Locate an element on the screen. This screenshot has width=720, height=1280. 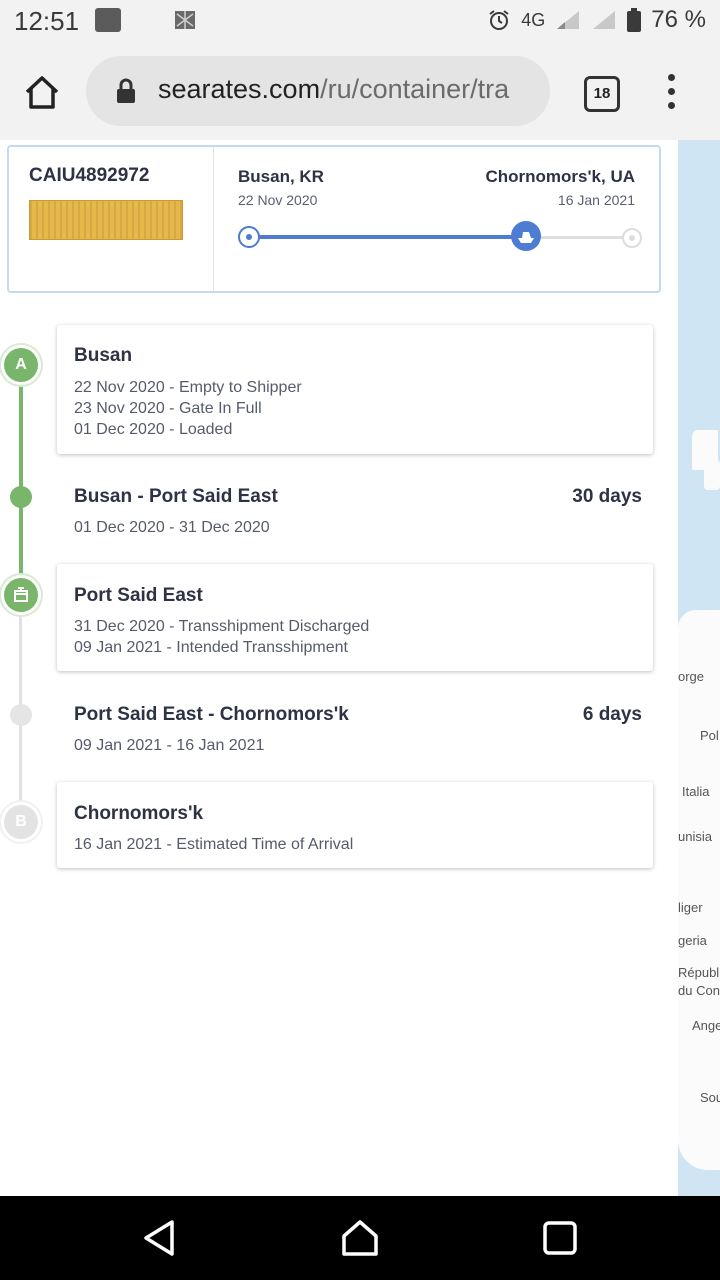
battery-level: 76 % is located at coordinates (678, 19).